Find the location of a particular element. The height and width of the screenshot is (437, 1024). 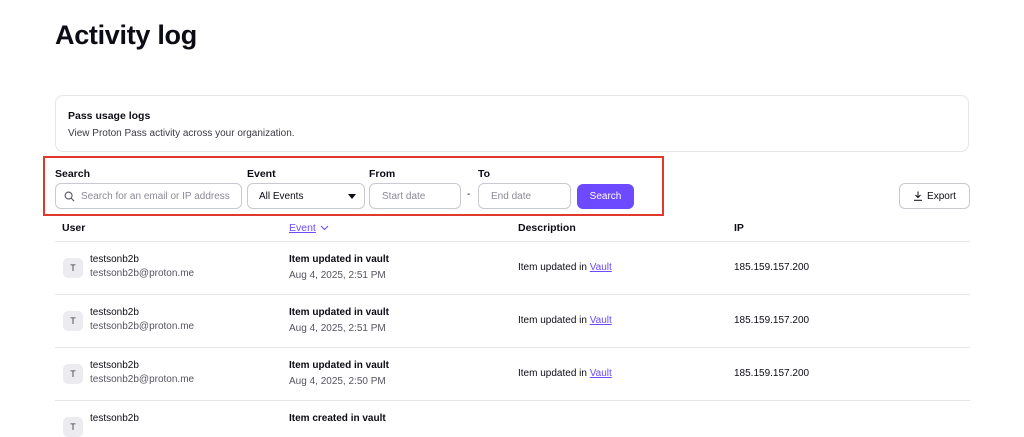

end-date-placeholder: End date is located at coordinates (511, 196).